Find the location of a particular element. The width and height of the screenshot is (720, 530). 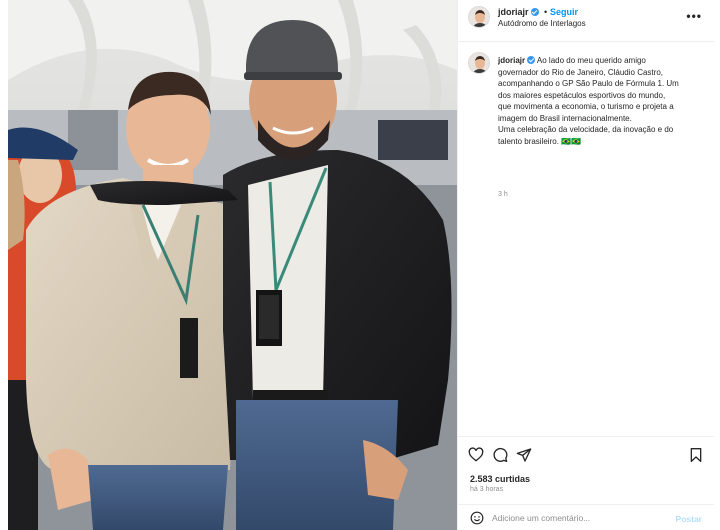

emoji-icon is located at coordinates (477, 518).